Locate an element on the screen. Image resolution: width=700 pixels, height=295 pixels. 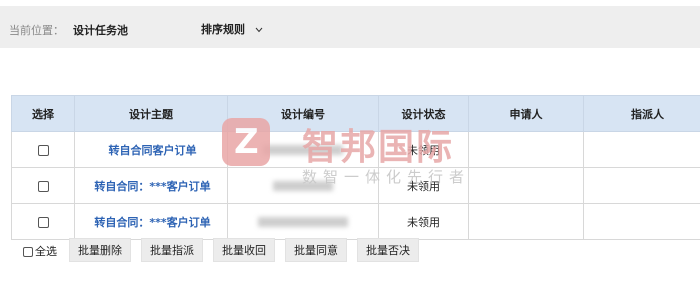
select-all: 全选 is located at coordinates (40, 251).